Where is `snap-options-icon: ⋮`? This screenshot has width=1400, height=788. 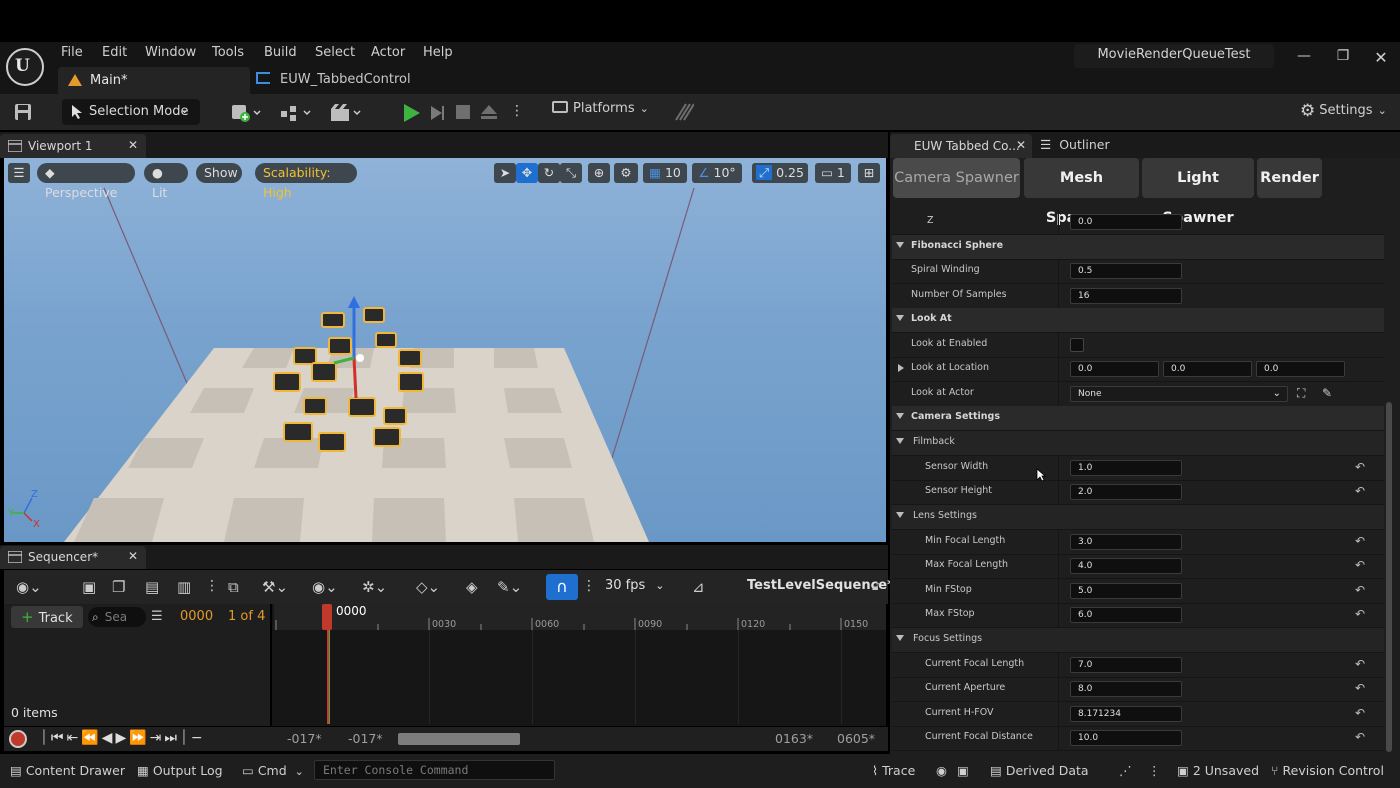
snap-options-icon: ⋮ is located at coordinates (589, 586).